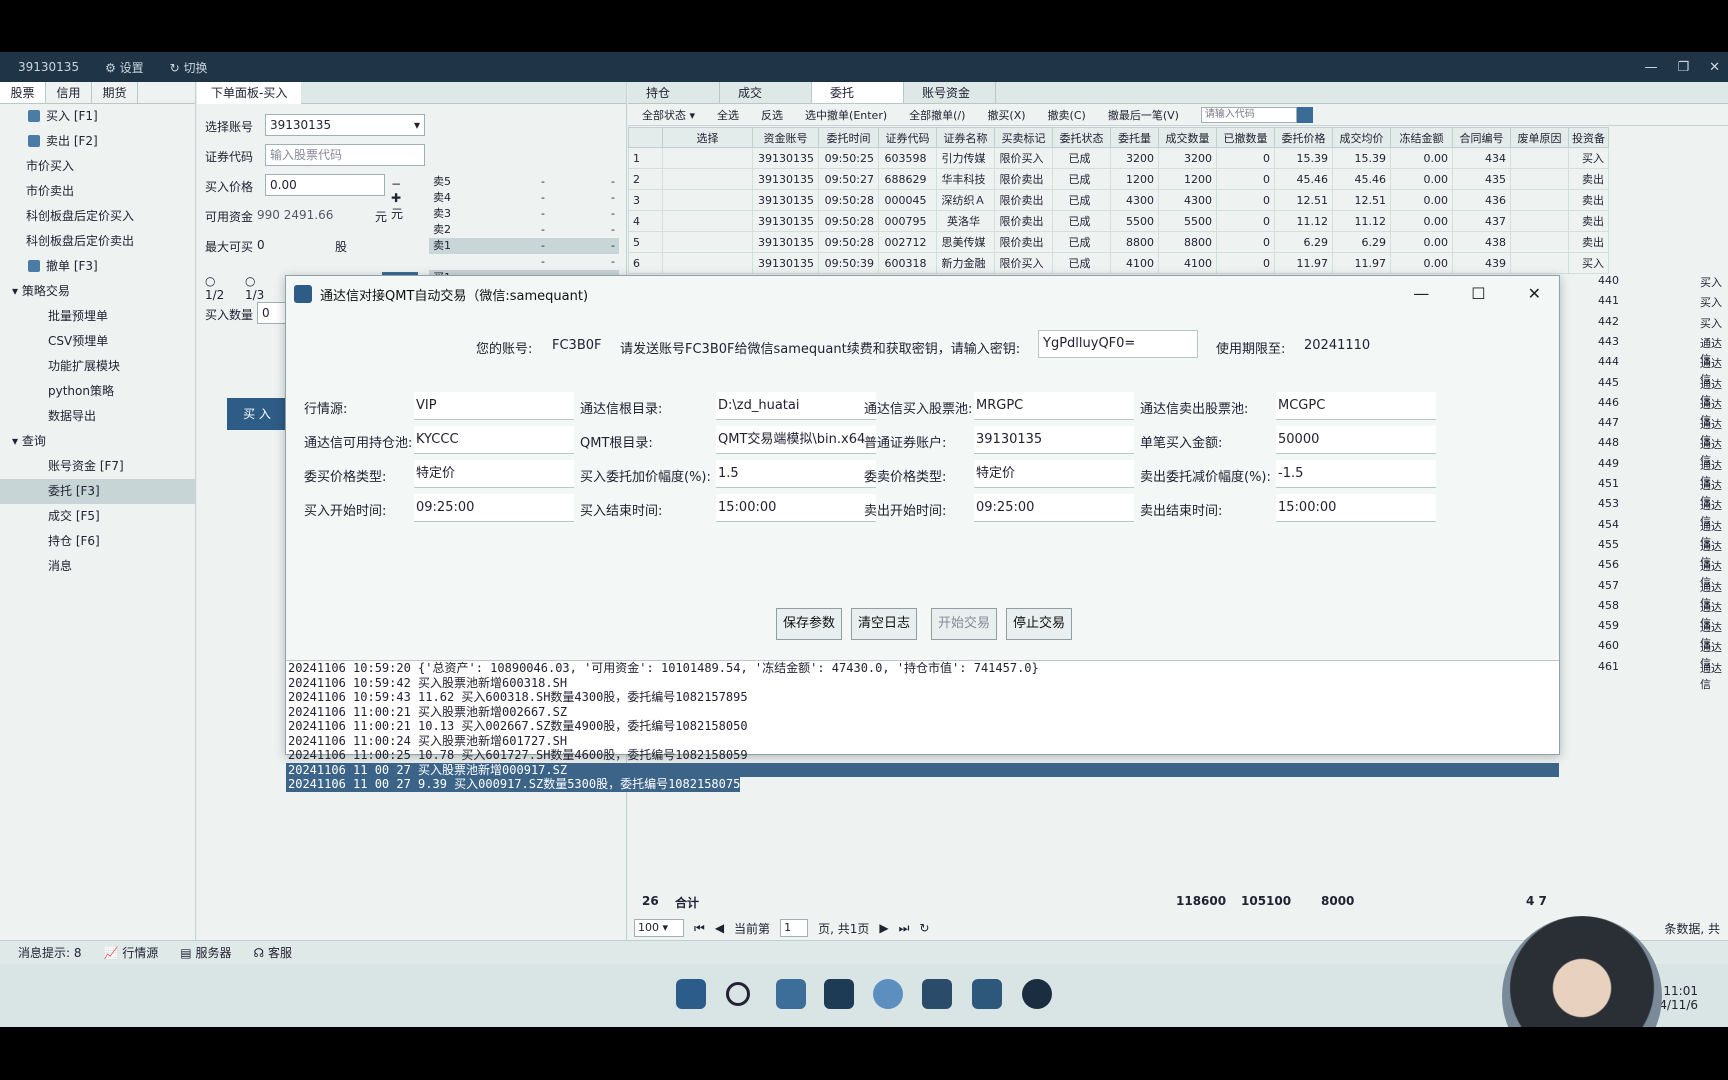 Image resolution: width=1728 pixels, height=1080 pixels. What do you see at coordinates (1683, 67) in the screenshot?
I see `restore-button: ❐` at bounding box center [1683, 67].